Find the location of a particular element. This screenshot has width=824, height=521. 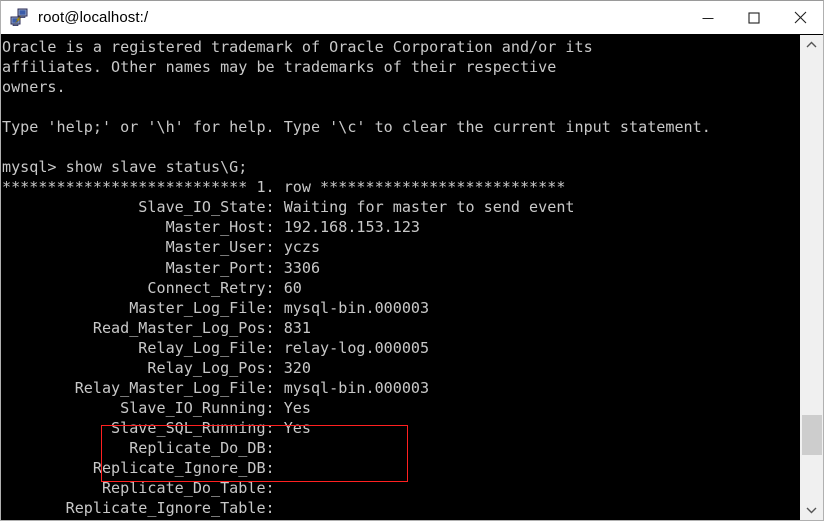

window-controls is located at coordinates (754, 17).